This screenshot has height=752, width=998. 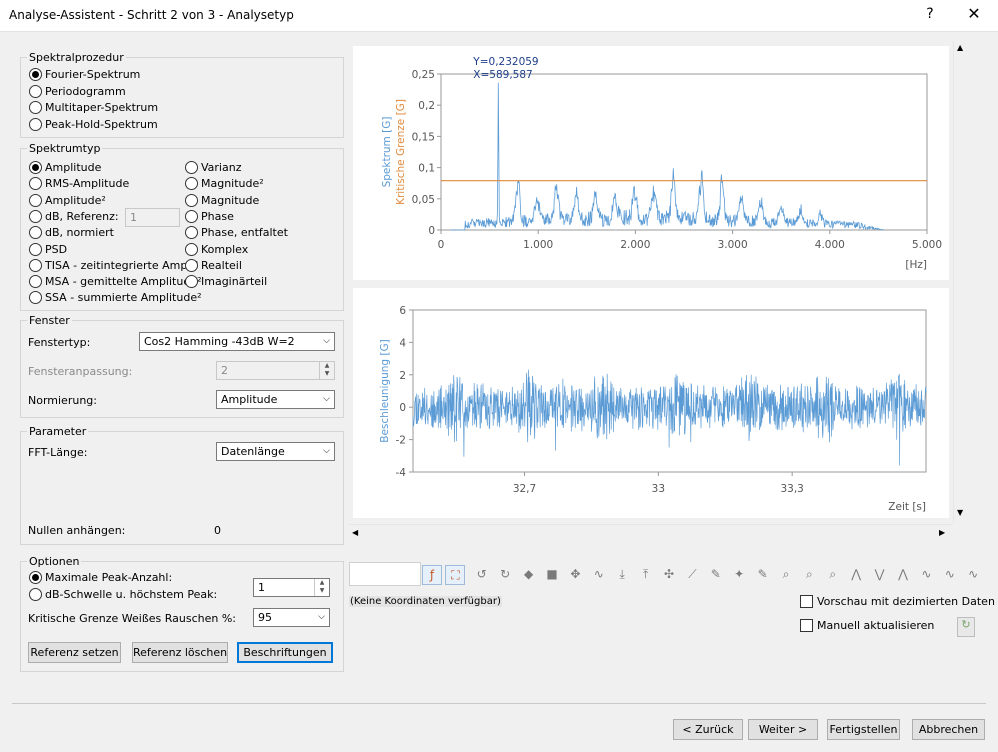 What do you see at coordinates (966, 627) in the screenshot?
I see `refresh-icon: ↻` at bounding box center [966, 627].